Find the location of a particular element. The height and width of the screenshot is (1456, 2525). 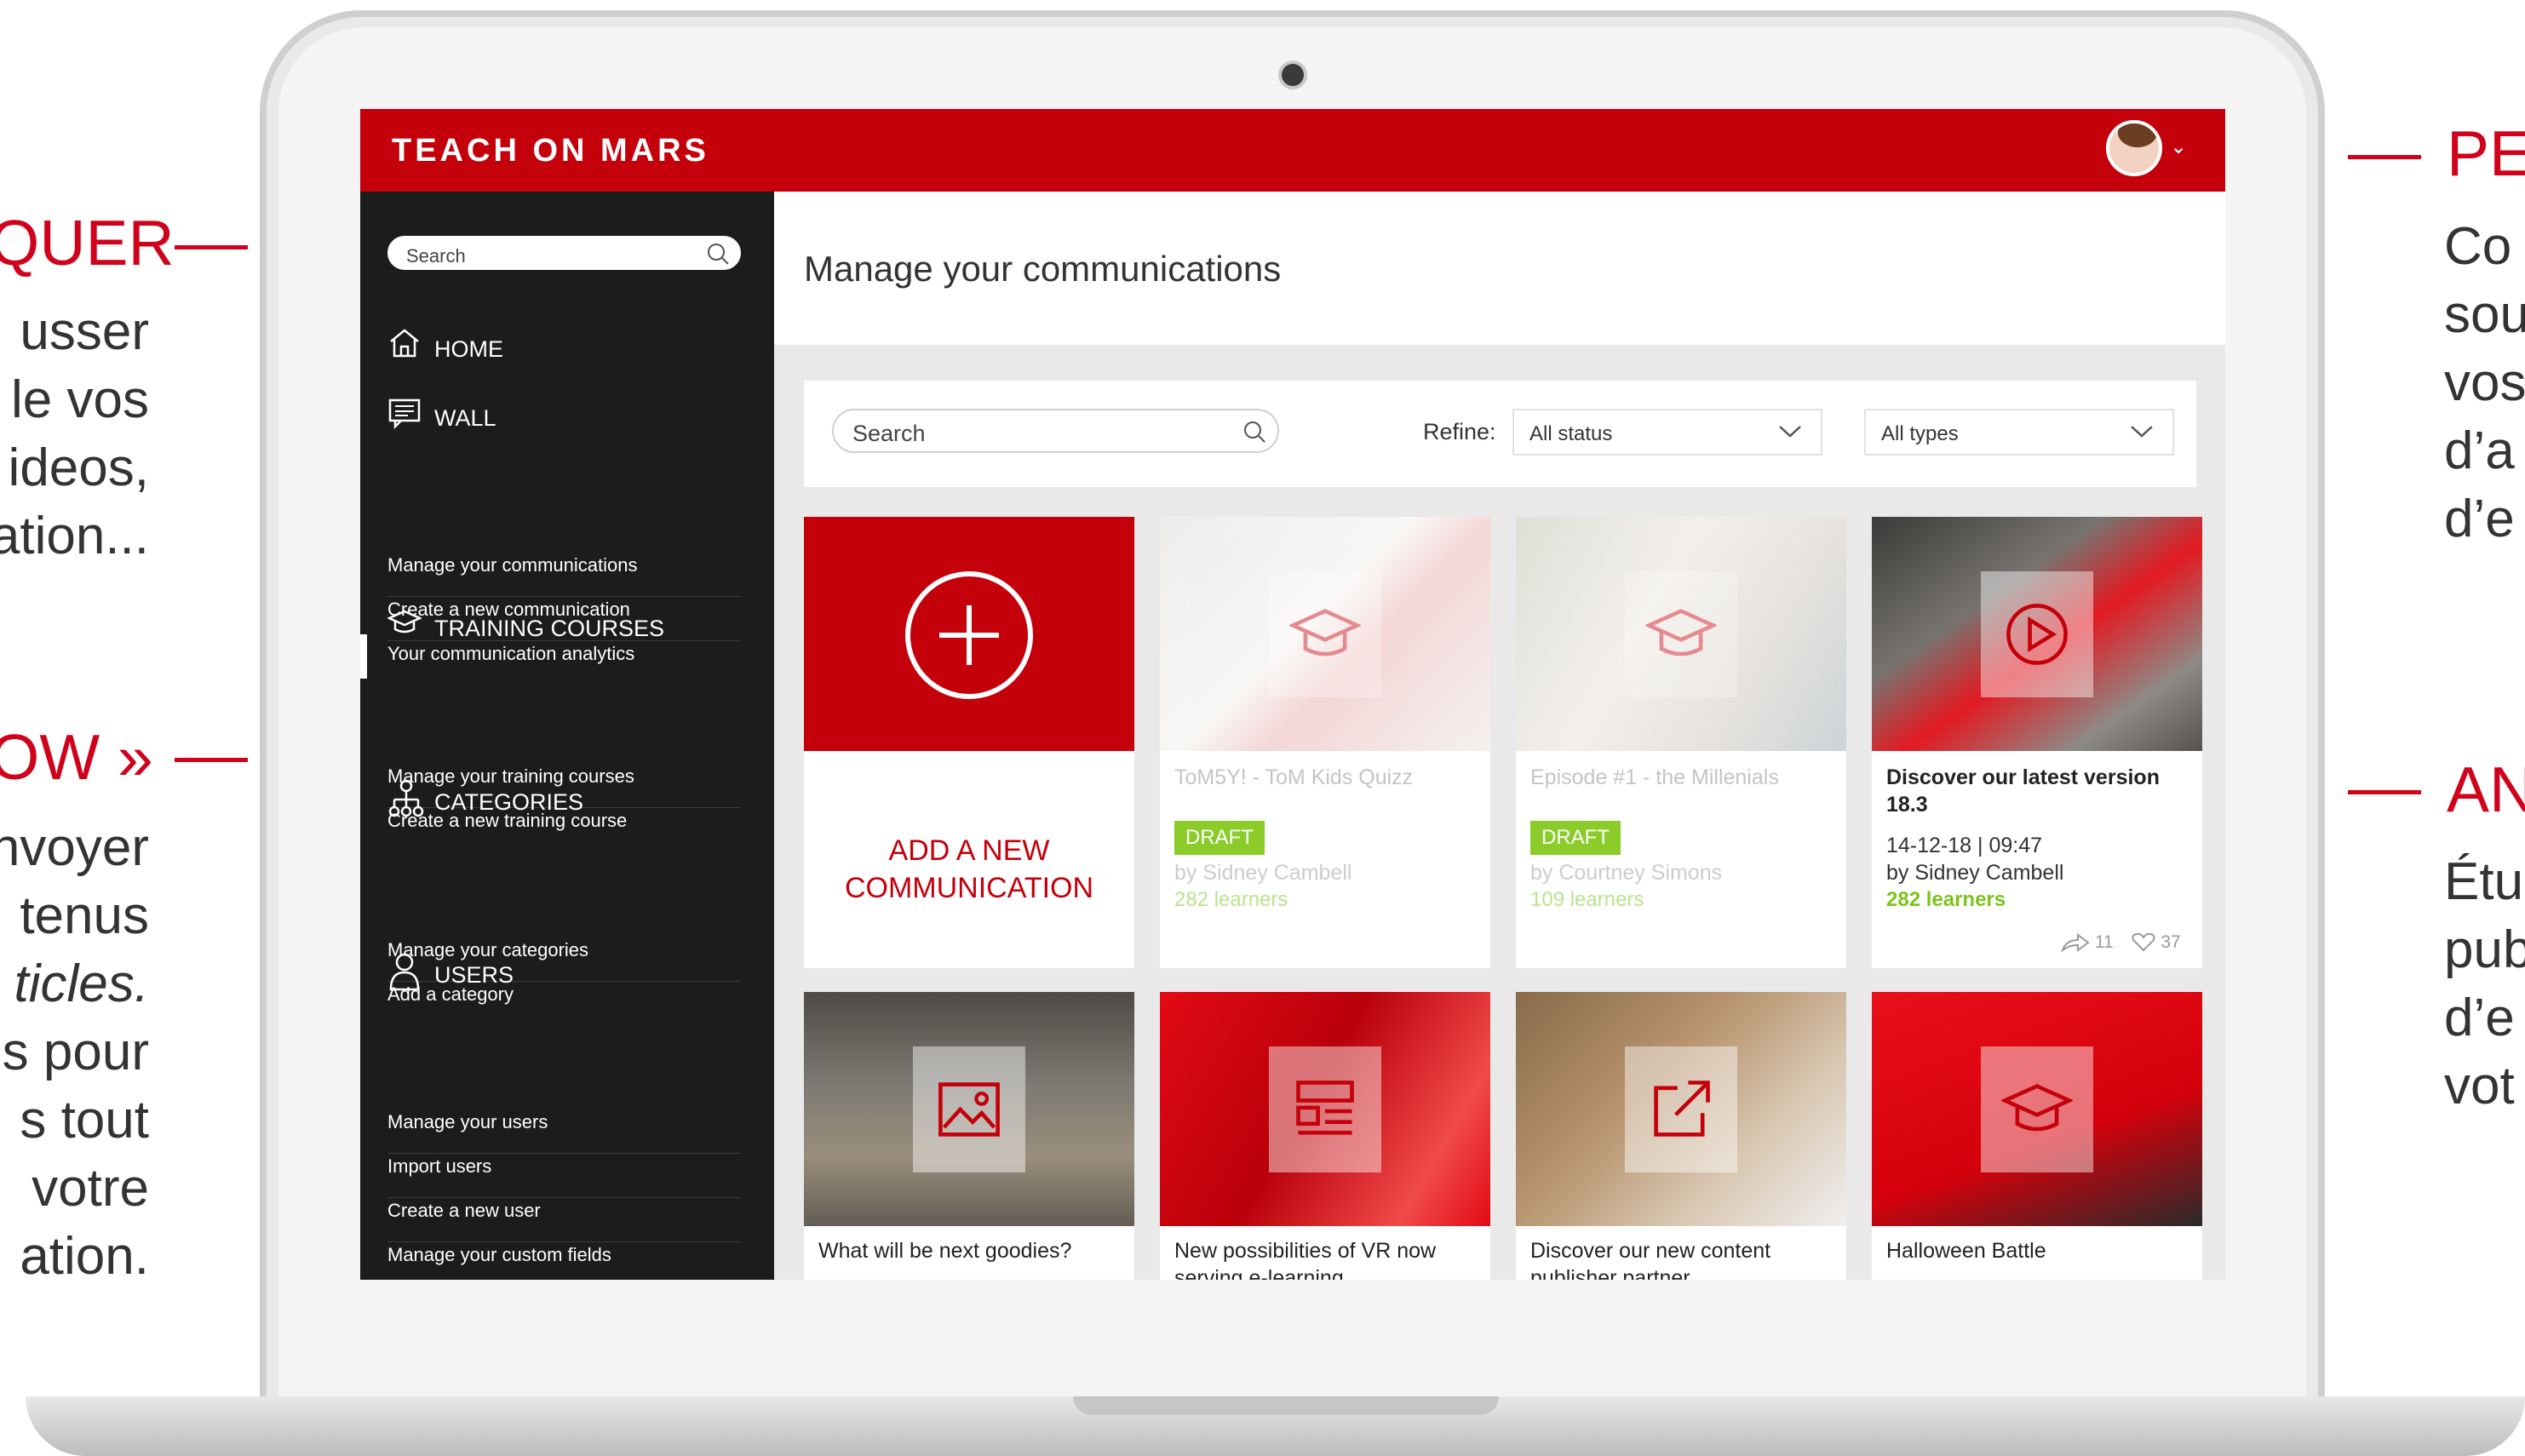

like-count: 37 is located at coordinates (2171, 942).